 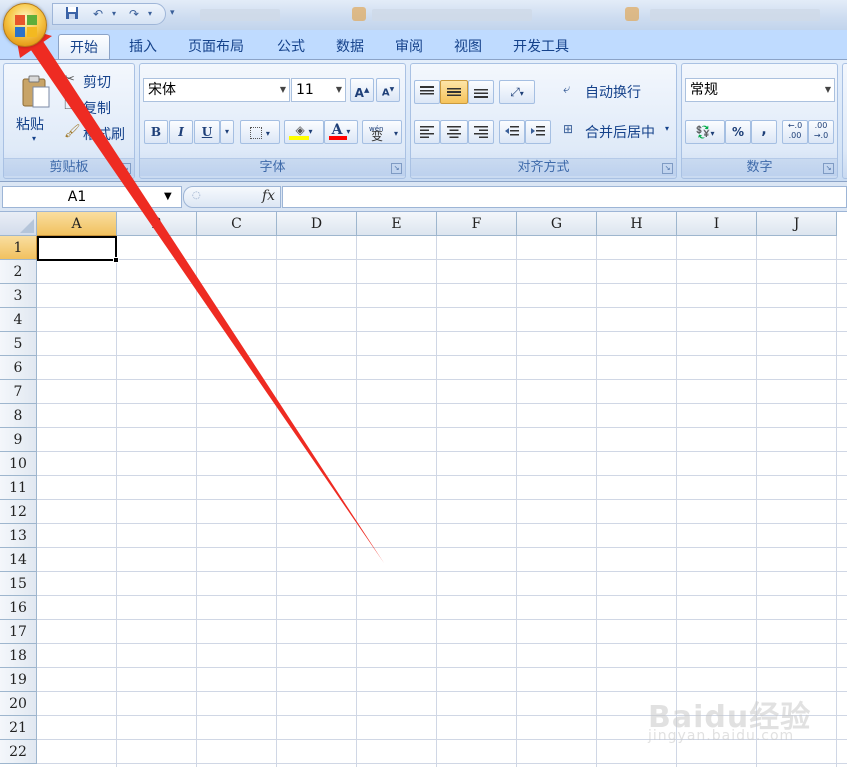 What do you see at coordinates (157, 224) in the screenshot?
I see `column-header-b: B` at bounding box center [157, 224].